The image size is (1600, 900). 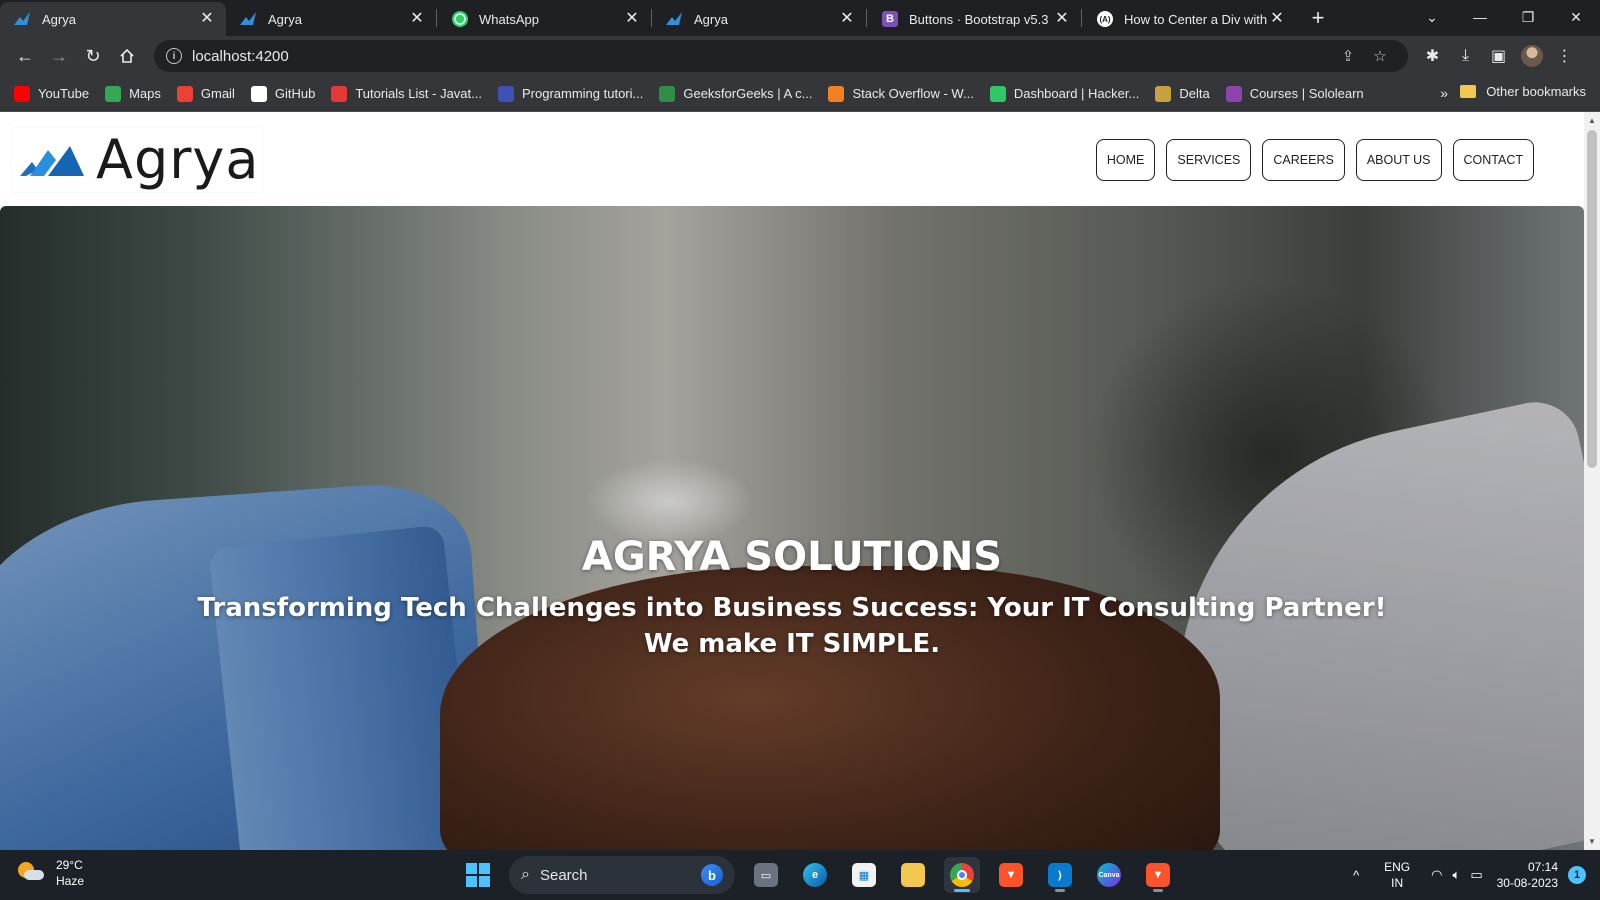 I want to click on other-bookmarks-label: Other bookmarks, so click(x=1536, y=91).